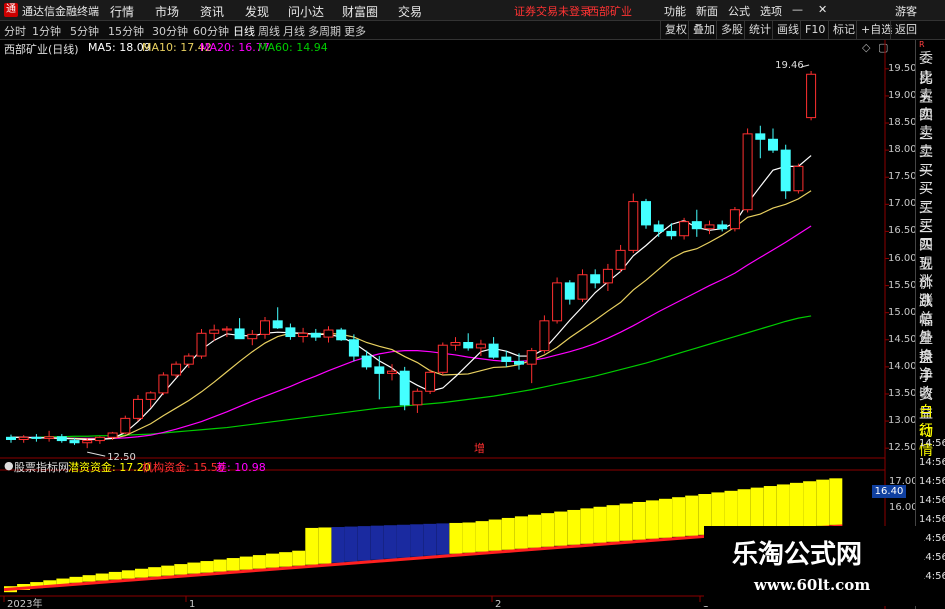 Image resolution: width=945 pixels, height=609 pixels. What do you see at coordinates (552, 11) in the screenshot?
I see `login-notice: 证券交易未登录` at bounding box center [552, 11].